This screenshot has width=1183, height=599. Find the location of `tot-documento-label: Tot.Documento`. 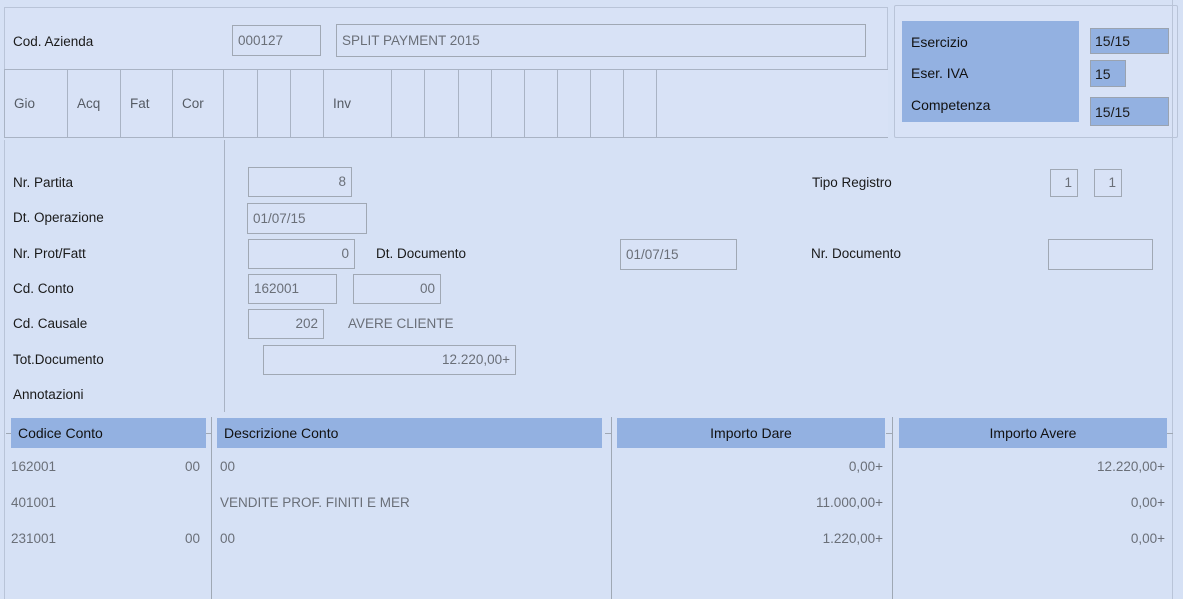

tot-documento-label: Tot.Documento is located at coordinates (58, 359).